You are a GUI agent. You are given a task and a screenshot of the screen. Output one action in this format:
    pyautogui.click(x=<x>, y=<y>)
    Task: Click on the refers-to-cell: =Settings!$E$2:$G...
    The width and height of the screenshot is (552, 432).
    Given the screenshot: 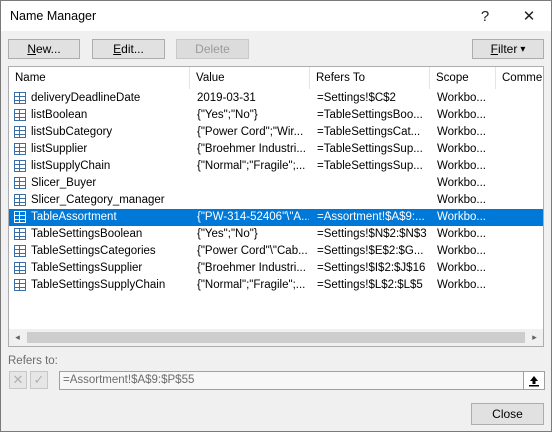 What is the action you would take?
    pyautogui.click(x=370, y=251)
    